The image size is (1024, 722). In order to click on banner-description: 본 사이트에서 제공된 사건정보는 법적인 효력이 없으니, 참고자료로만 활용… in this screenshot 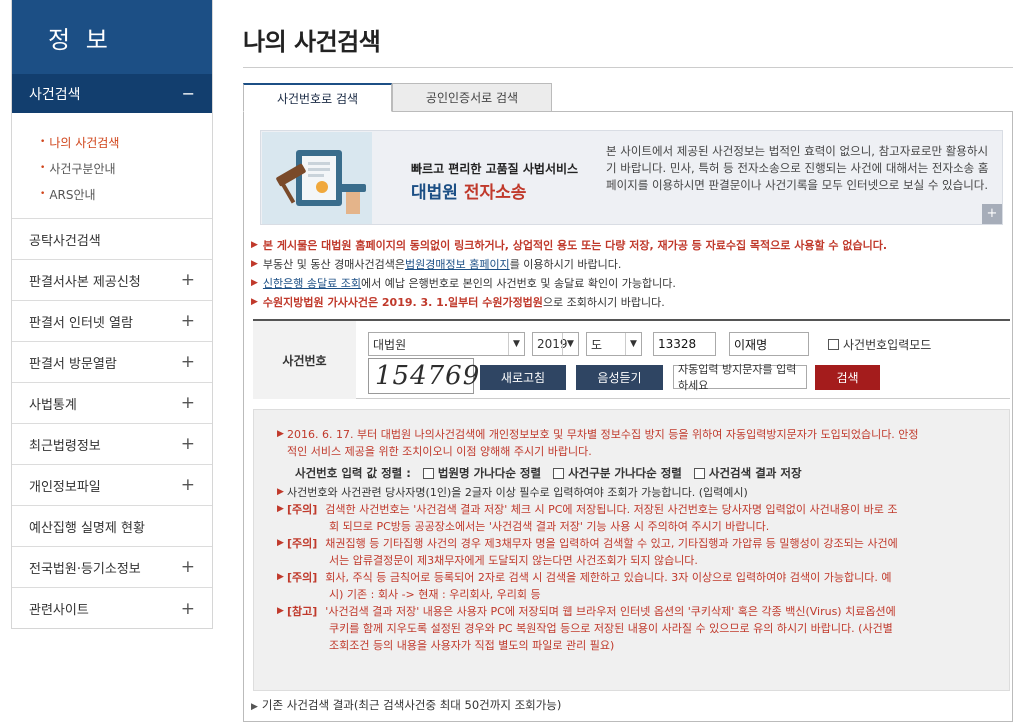, I will do `click(797, 168)`.